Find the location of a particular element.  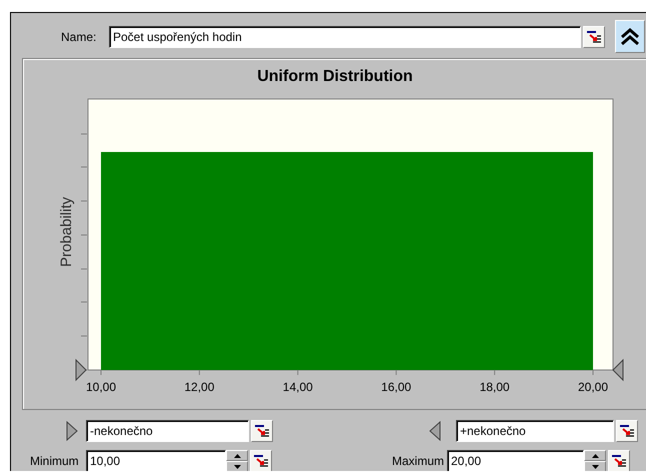

maximum-label: Maximum is located at coordinates (417, 461).